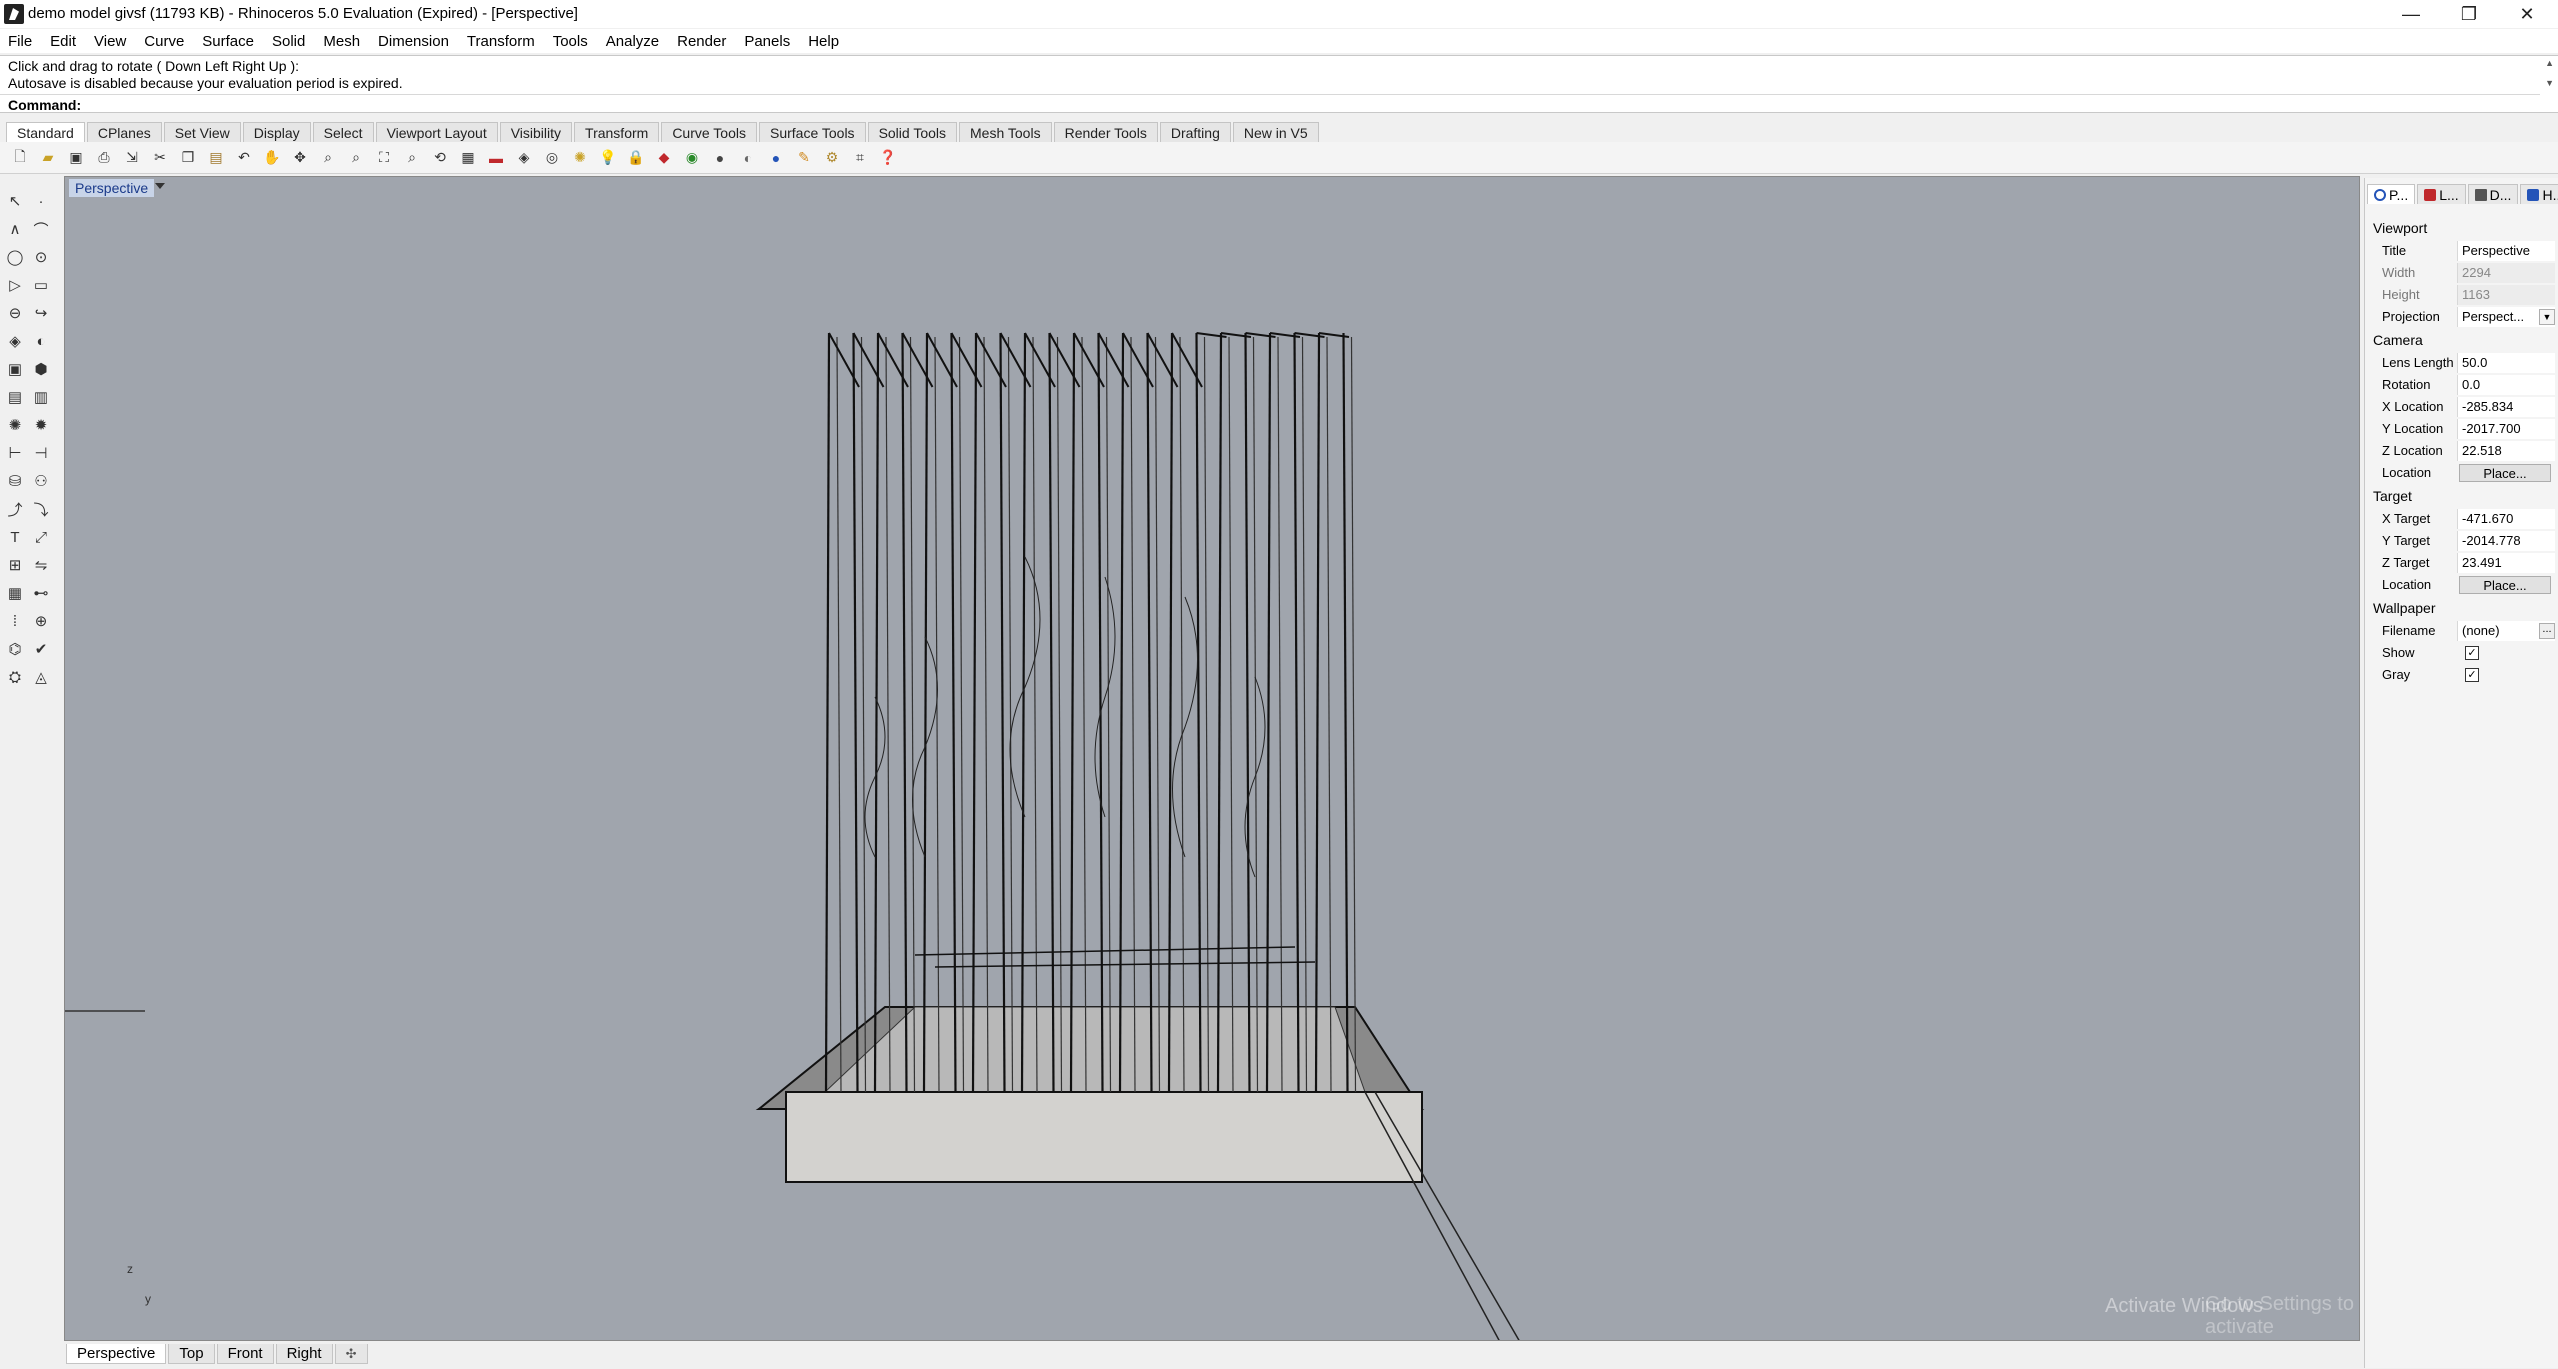 Image resolution: width=2558 pixels, height=1369 pixels. Describe the element at coordinates (2472, 653) in the screenshot. I see `show-checkbox: ✓` at that location.